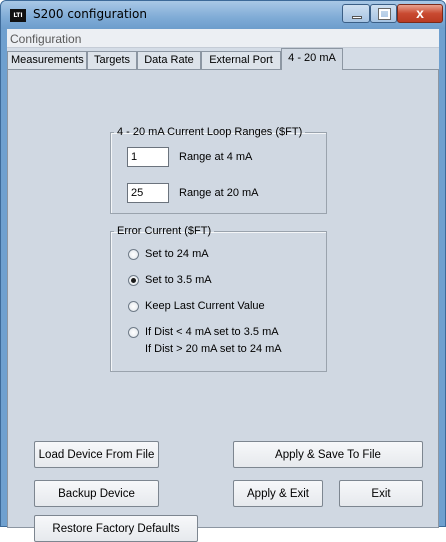 This screenshot has width=446, height=542. What do you see at coordinates (133, 280) in the screenshot?
I see `radio-set-3-5ma` at bounding box center [133, 280].